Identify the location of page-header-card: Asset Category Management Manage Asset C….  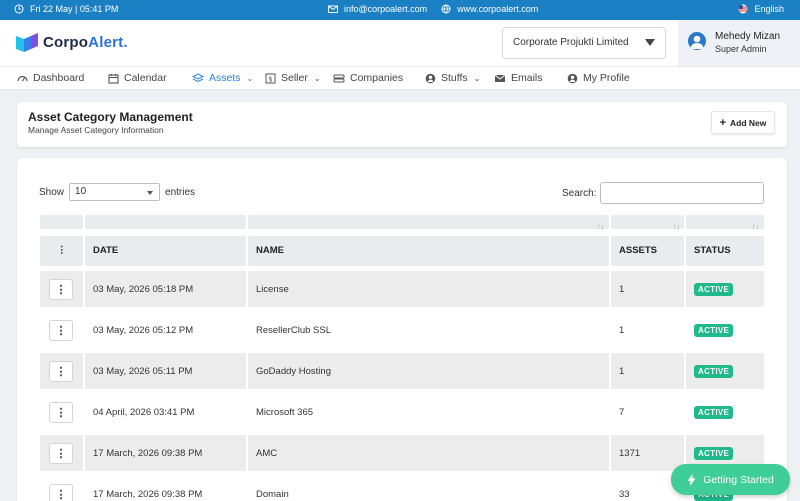
(402, 124).